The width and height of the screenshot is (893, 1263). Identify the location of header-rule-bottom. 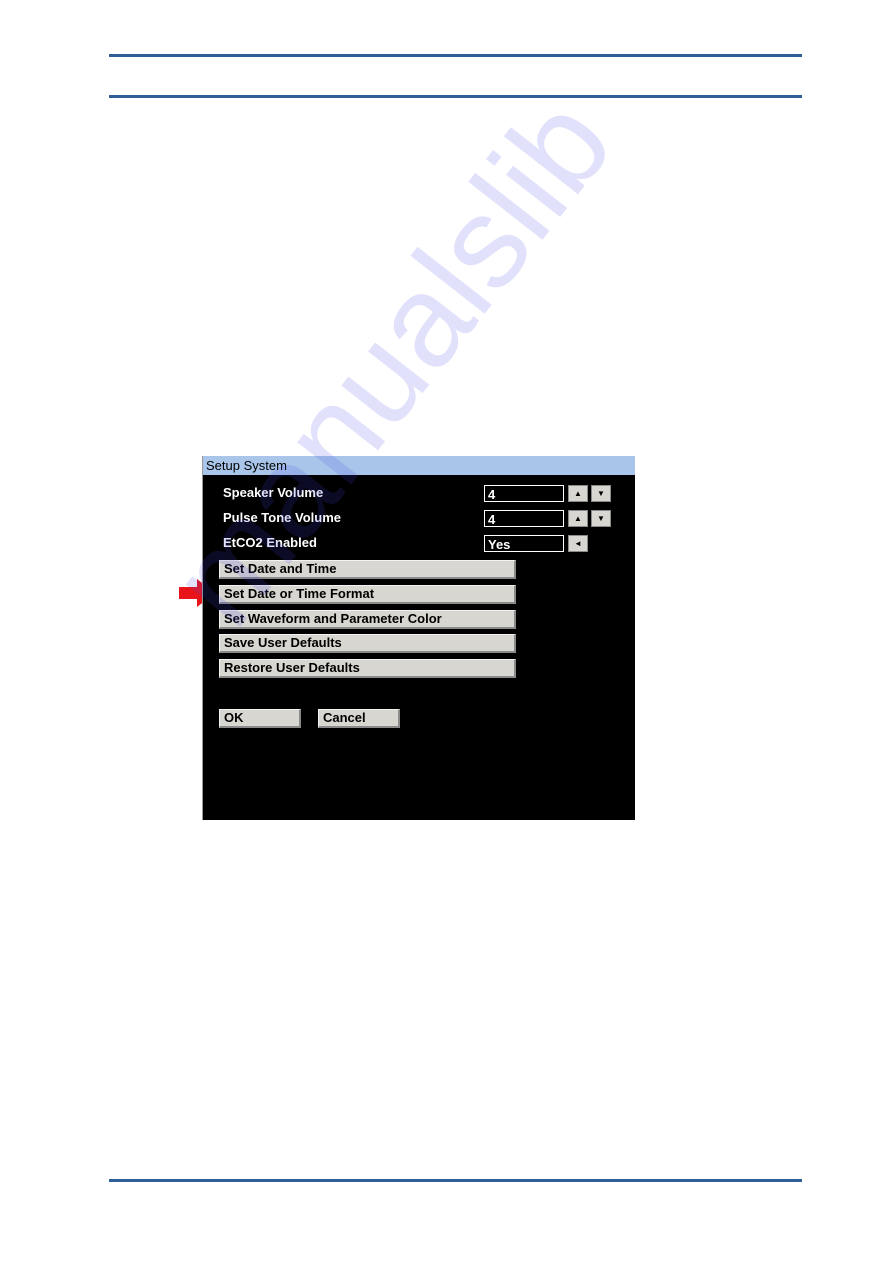
(455, 96).